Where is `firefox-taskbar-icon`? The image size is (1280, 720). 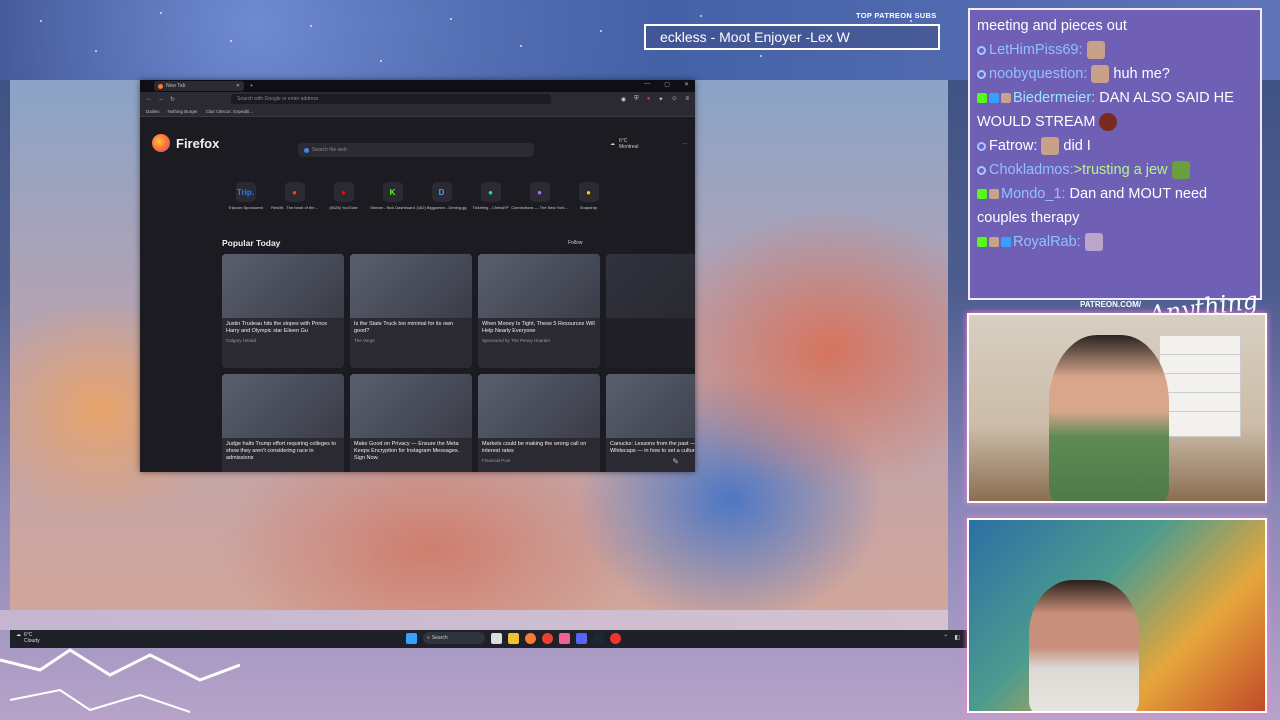 firefox-taskbar-icon is located at coordinates (530, 638).